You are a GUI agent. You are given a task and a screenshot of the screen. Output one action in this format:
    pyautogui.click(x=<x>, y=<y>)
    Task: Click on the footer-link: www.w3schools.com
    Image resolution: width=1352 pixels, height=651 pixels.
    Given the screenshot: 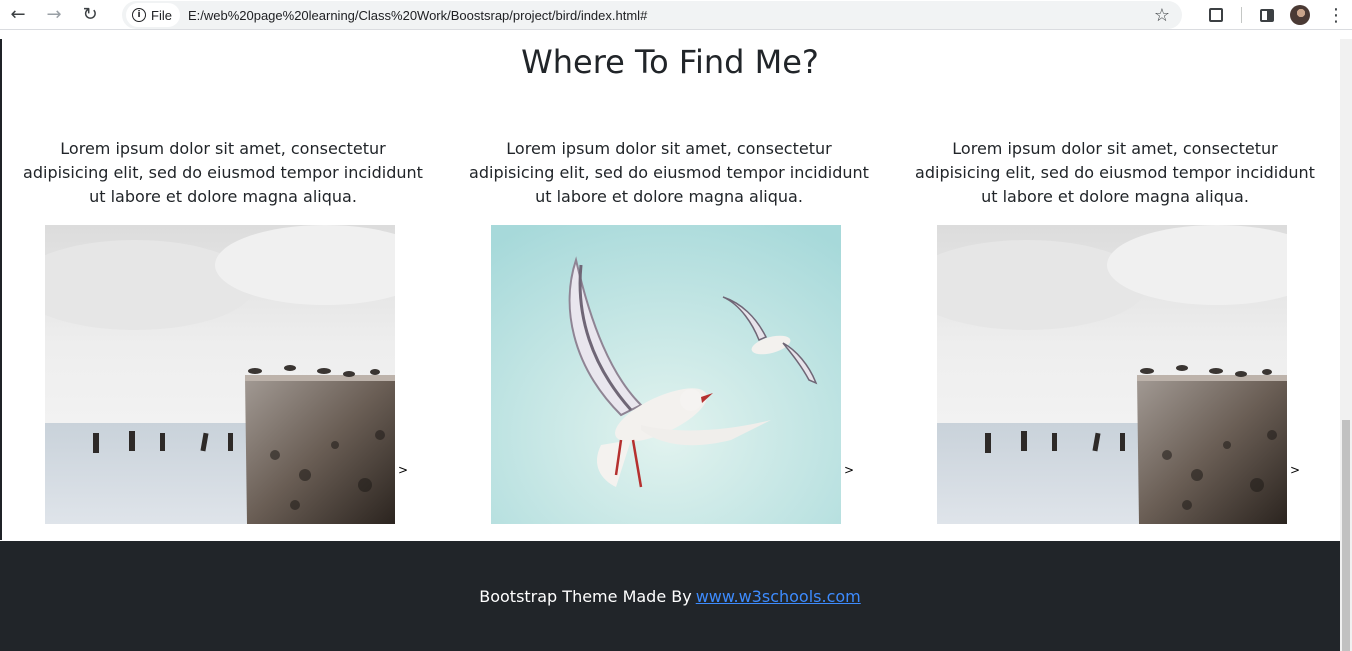 What is the action you would take?
    pyautogui.click(x=778, y=596)
    